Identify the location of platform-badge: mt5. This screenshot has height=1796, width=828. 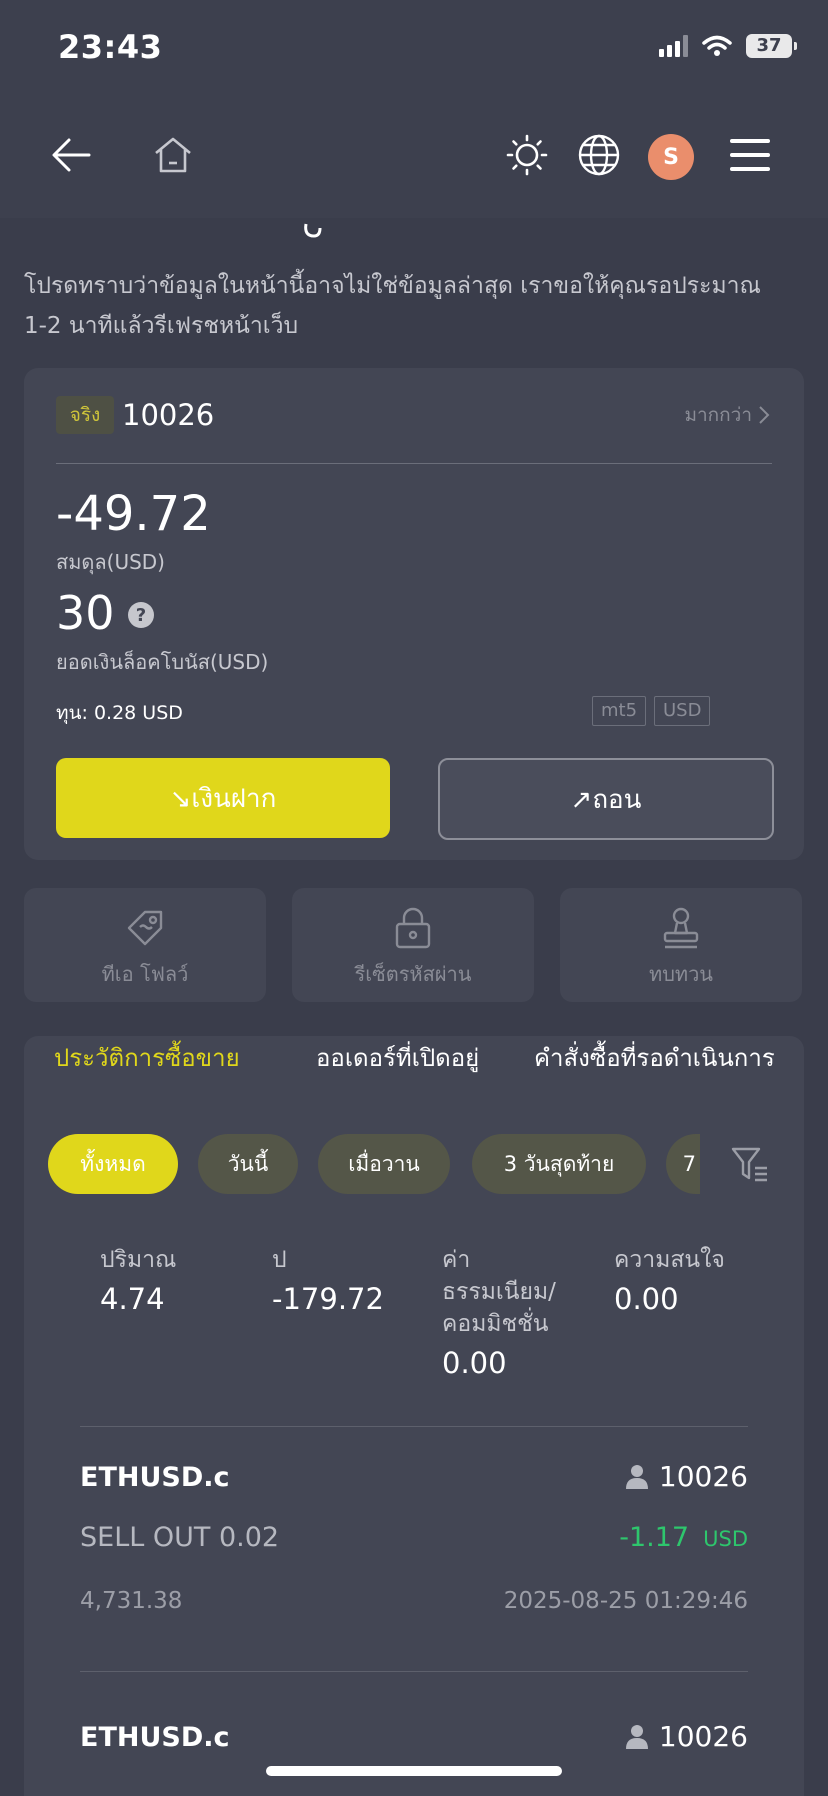
(619, 711).